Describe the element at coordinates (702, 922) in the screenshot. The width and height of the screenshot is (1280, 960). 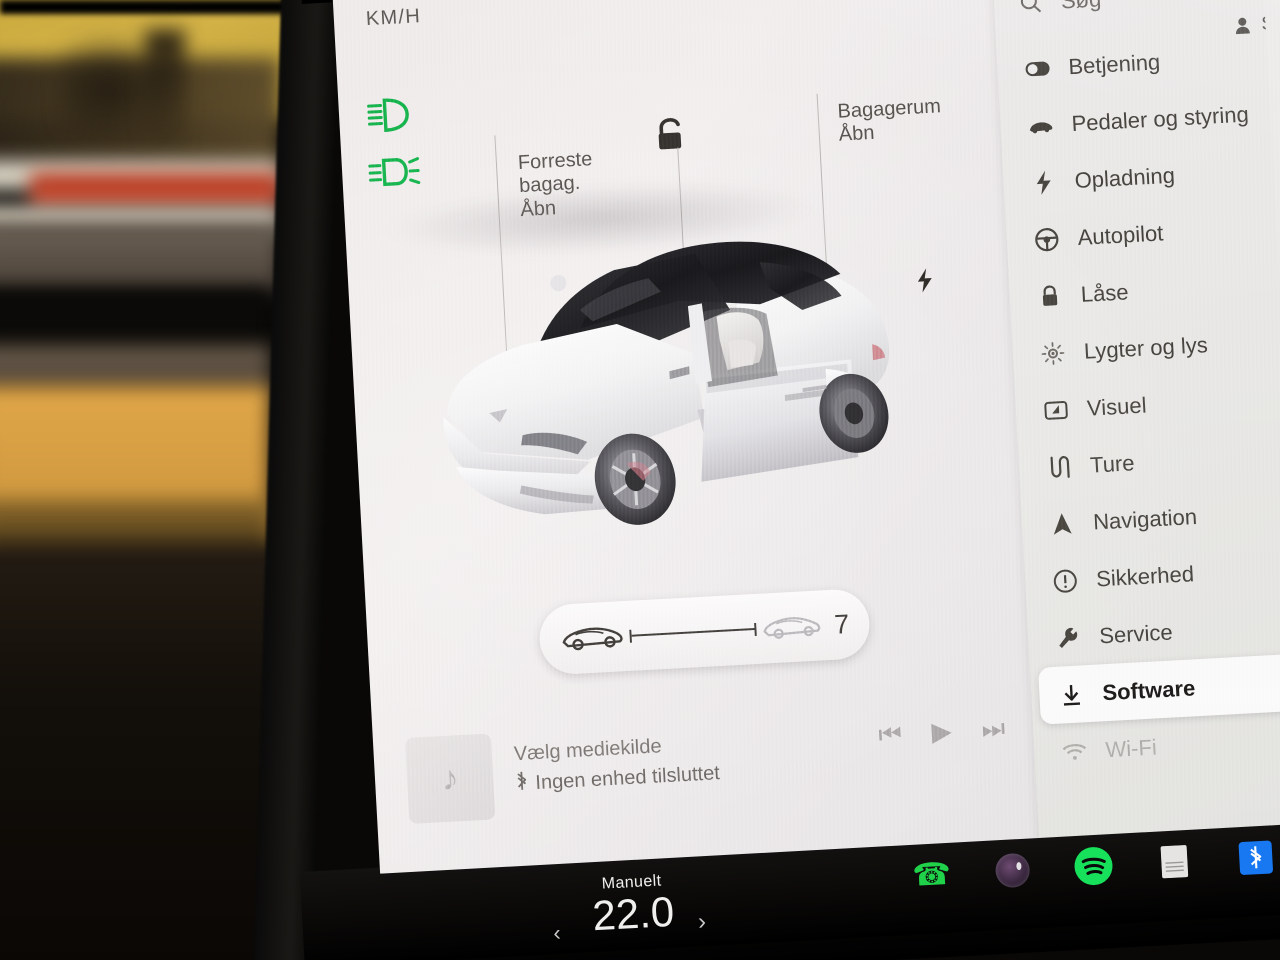
I see `temp-increase-button: ›` at that location.